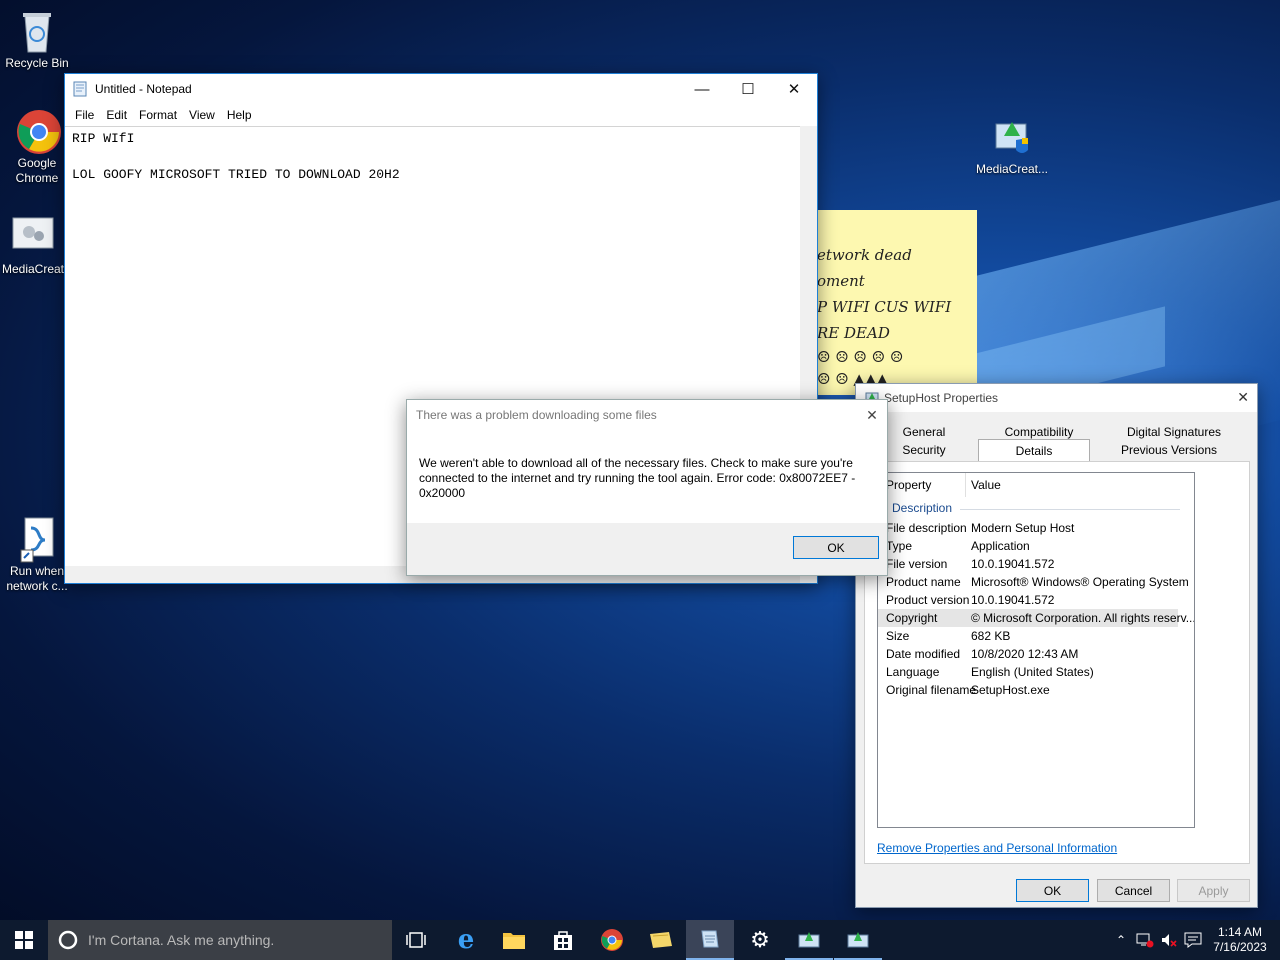 This screenshot has height=960, width=1280. Describe the element at coordinates (84, 115) in the screenshot. I see `menu-file: File` at that location.